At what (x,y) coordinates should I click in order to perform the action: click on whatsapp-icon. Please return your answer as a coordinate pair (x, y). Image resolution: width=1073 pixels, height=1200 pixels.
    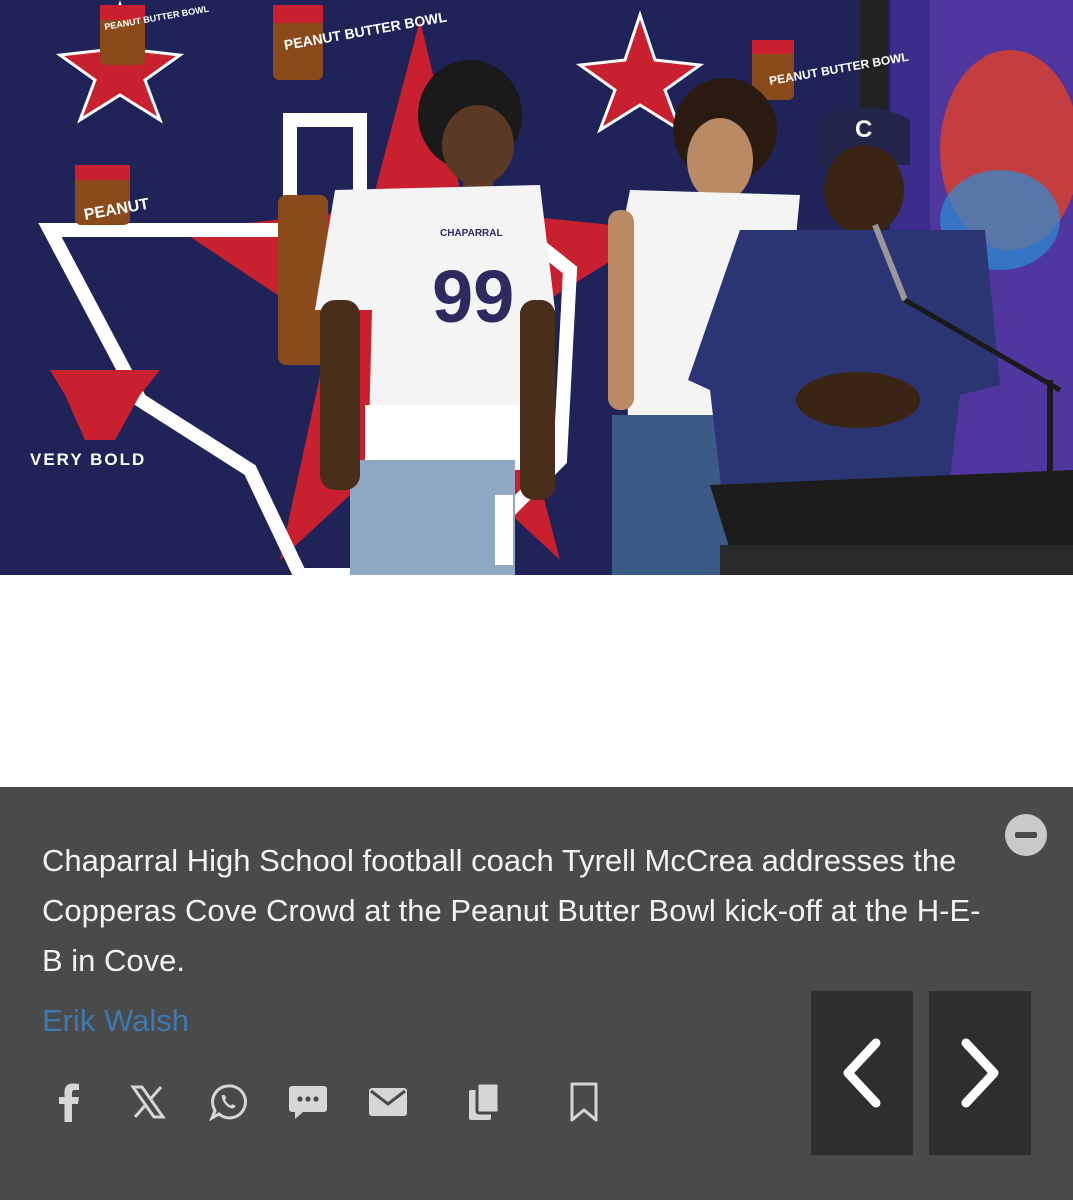
    Looking at the image, I should click on (228, 1102).